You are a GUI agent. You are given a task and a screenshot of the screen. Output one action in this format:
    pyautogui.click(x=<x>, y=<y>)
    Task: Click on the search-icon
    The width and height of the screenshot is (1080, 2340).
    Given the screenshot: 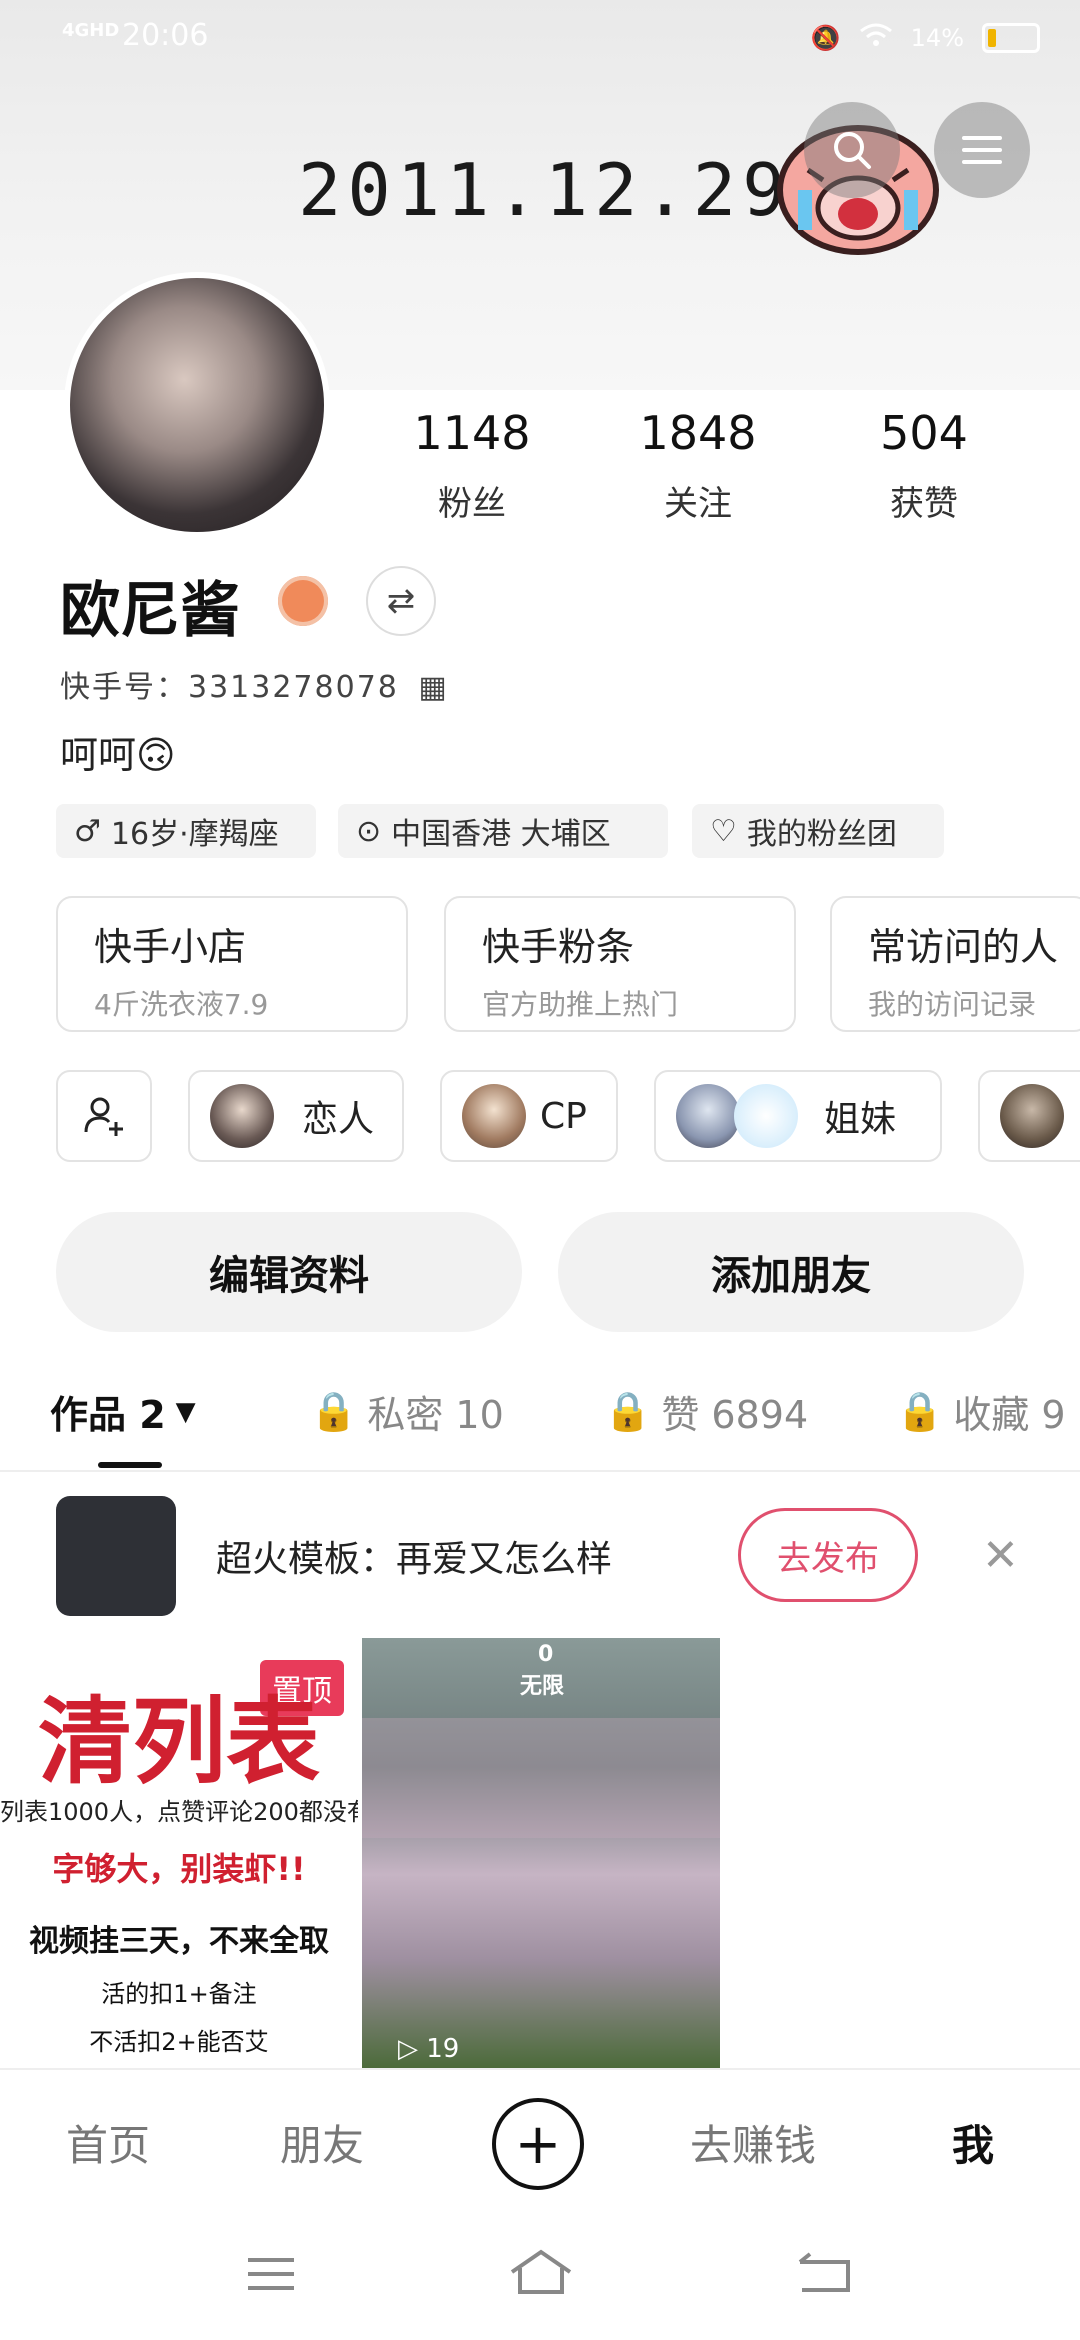 What is the action you would take?
    pyautogui.click(x=852, y=150)
    